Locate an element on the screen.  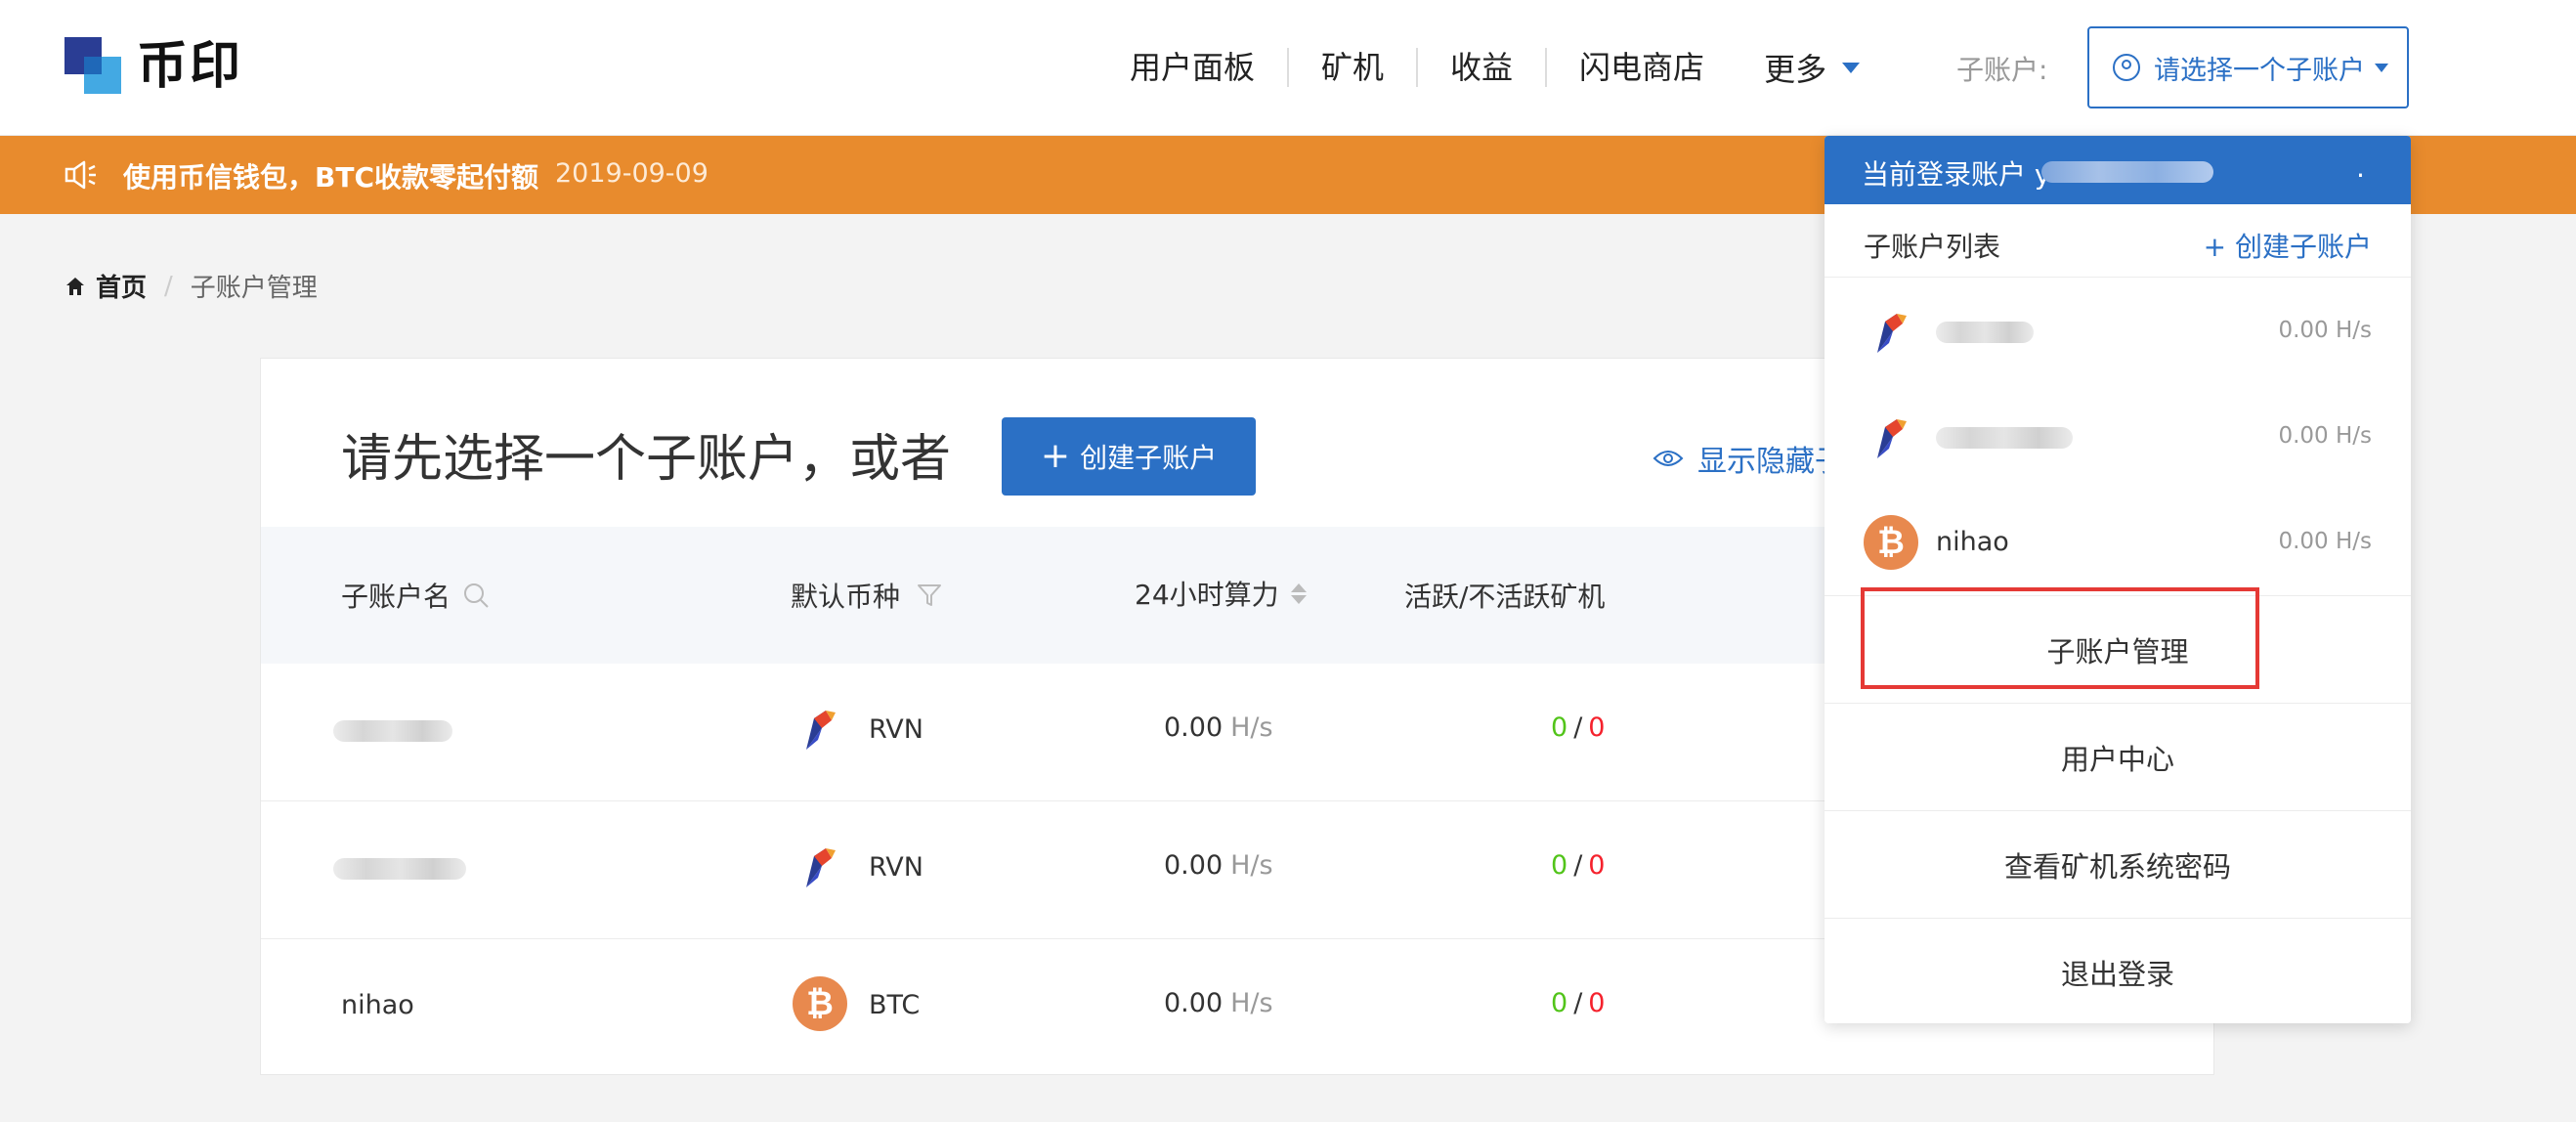
filter-icon is located at coordinates (930, 595).